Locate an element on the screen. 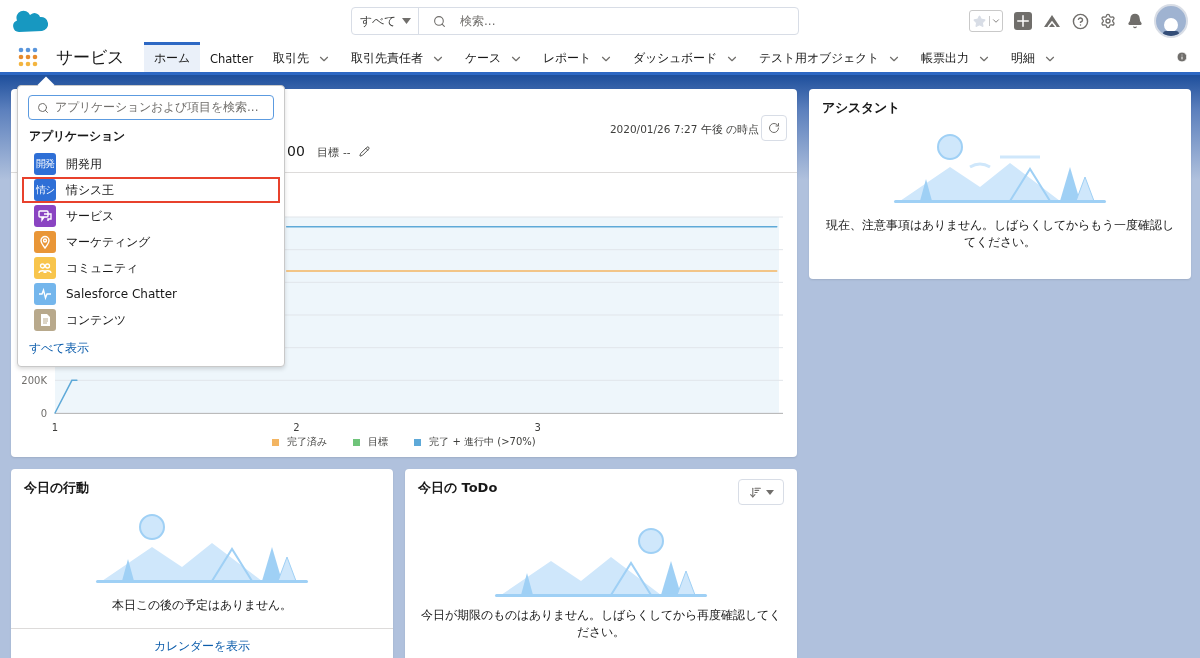  goal-value: -- is located at coordinates (347, 152).